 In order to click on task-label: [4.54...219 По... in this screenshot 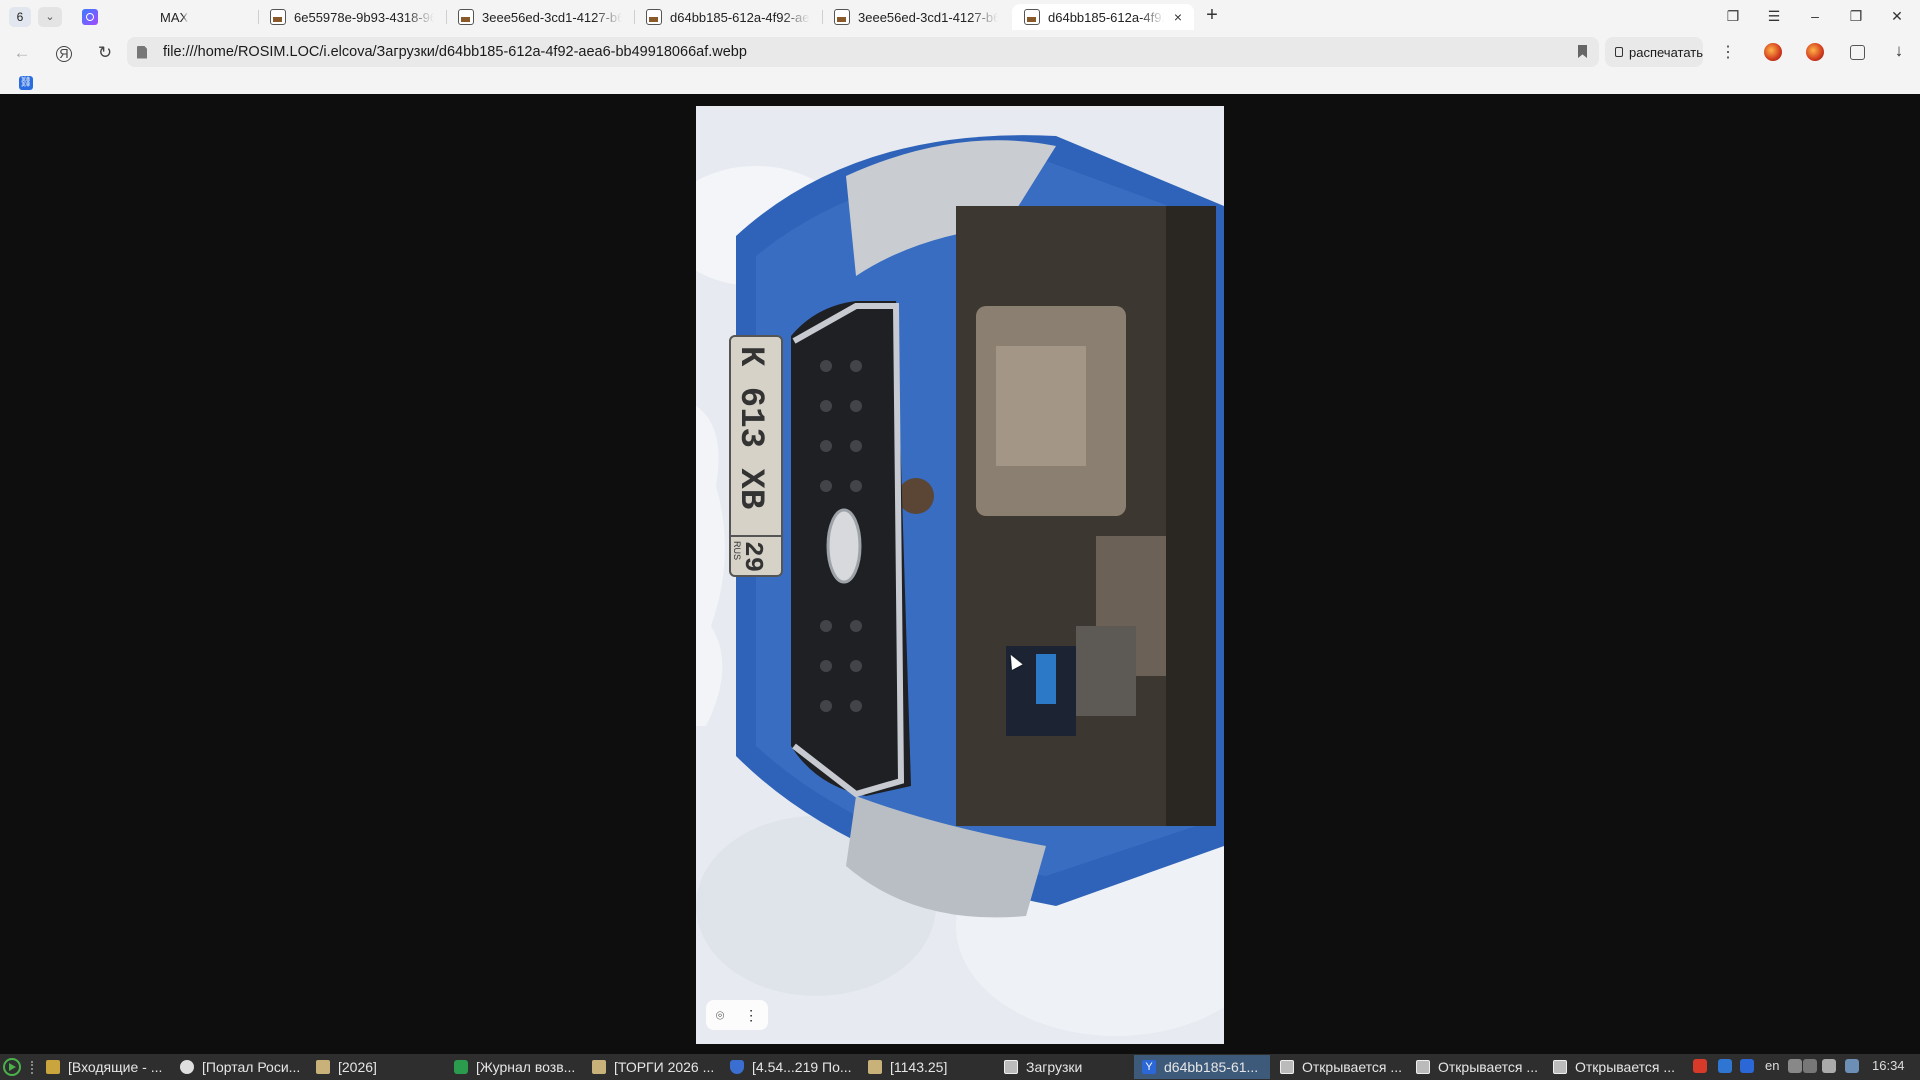, I will do `click(802, 1067)`.